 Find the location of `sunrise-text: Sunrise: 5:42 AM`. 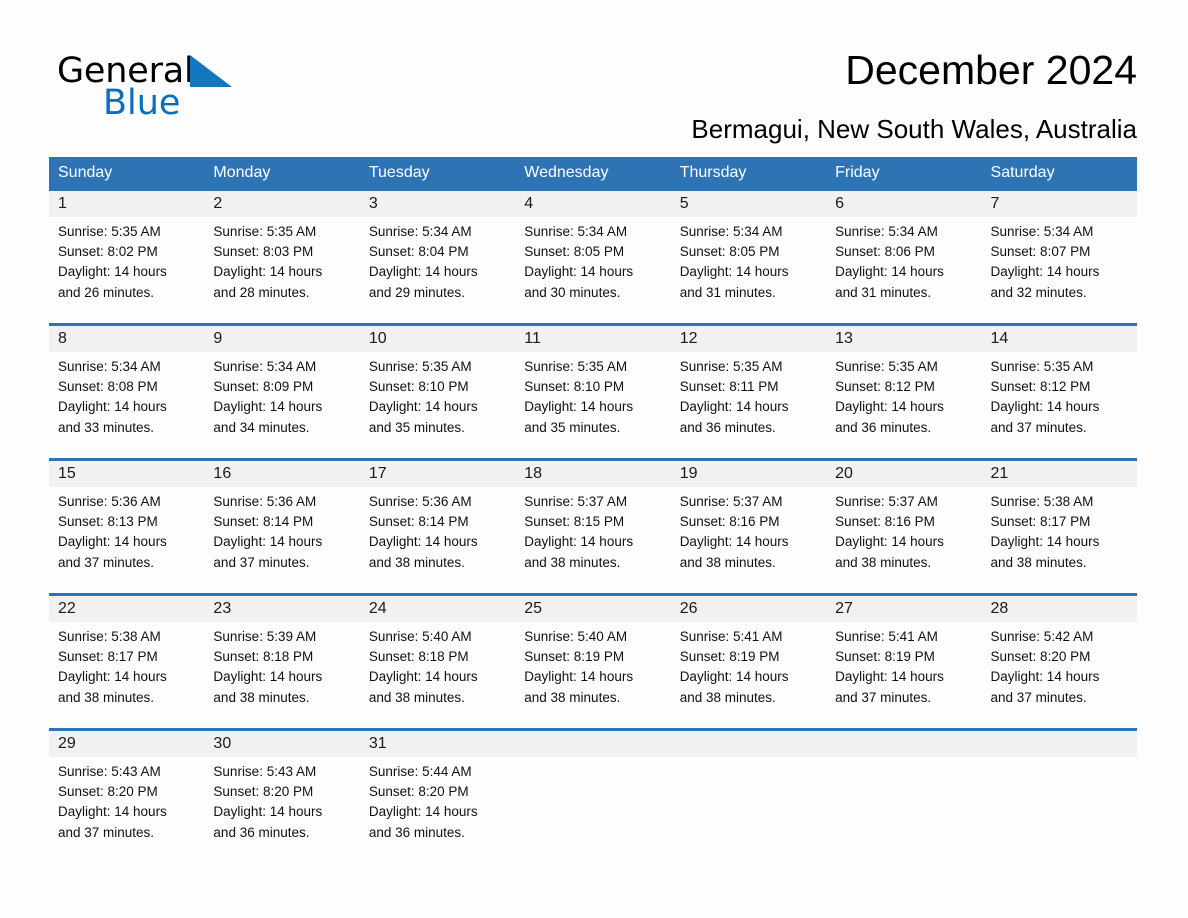

sunrise-text: Sunrise: 5:42 AM is located at coordinates (1042, 636).